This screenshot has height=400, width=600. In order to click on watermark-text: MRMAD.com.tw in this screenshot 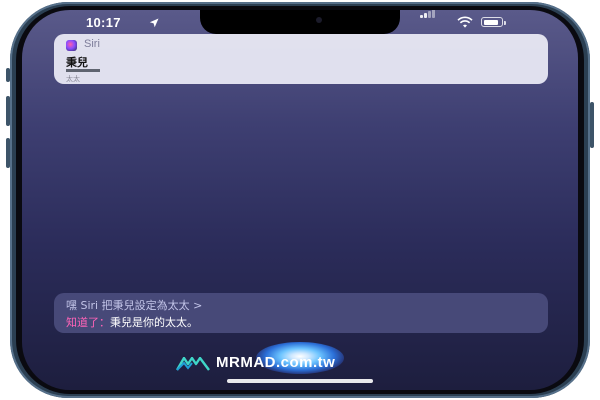, I will do `click(276, 362)`.